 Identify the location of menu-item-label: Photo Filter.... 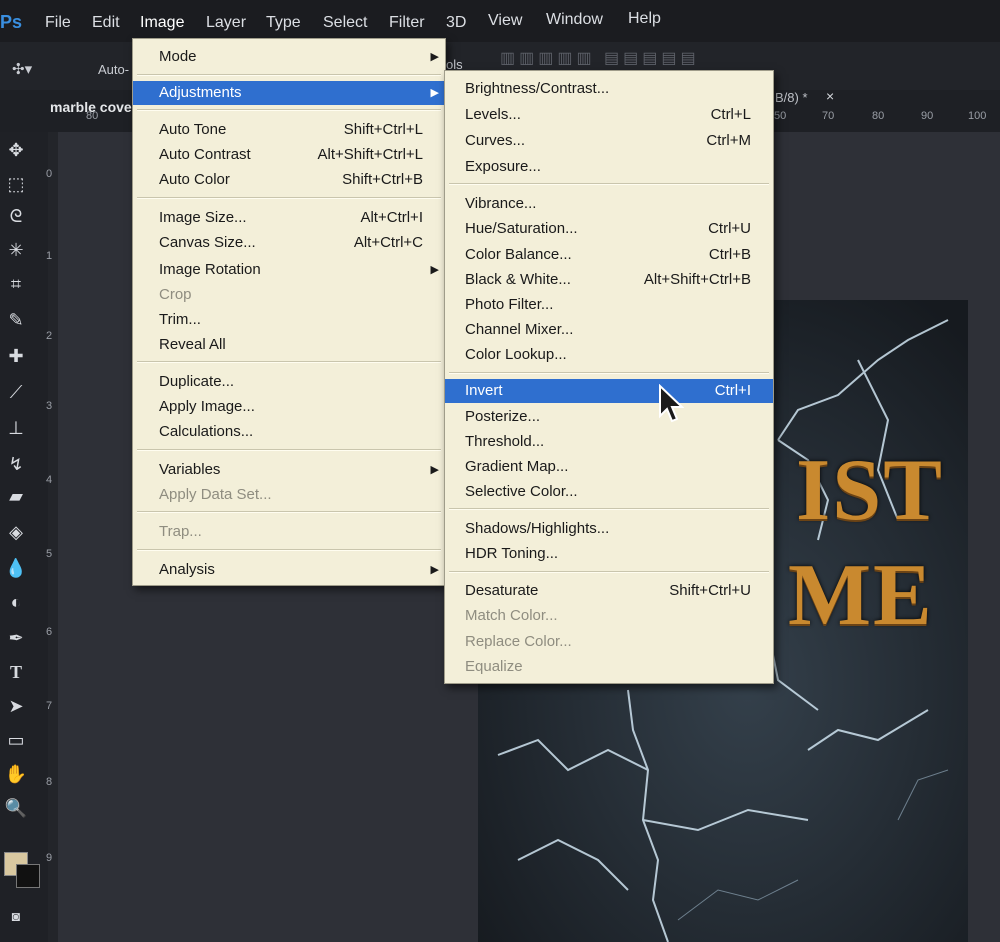
(509, 304).